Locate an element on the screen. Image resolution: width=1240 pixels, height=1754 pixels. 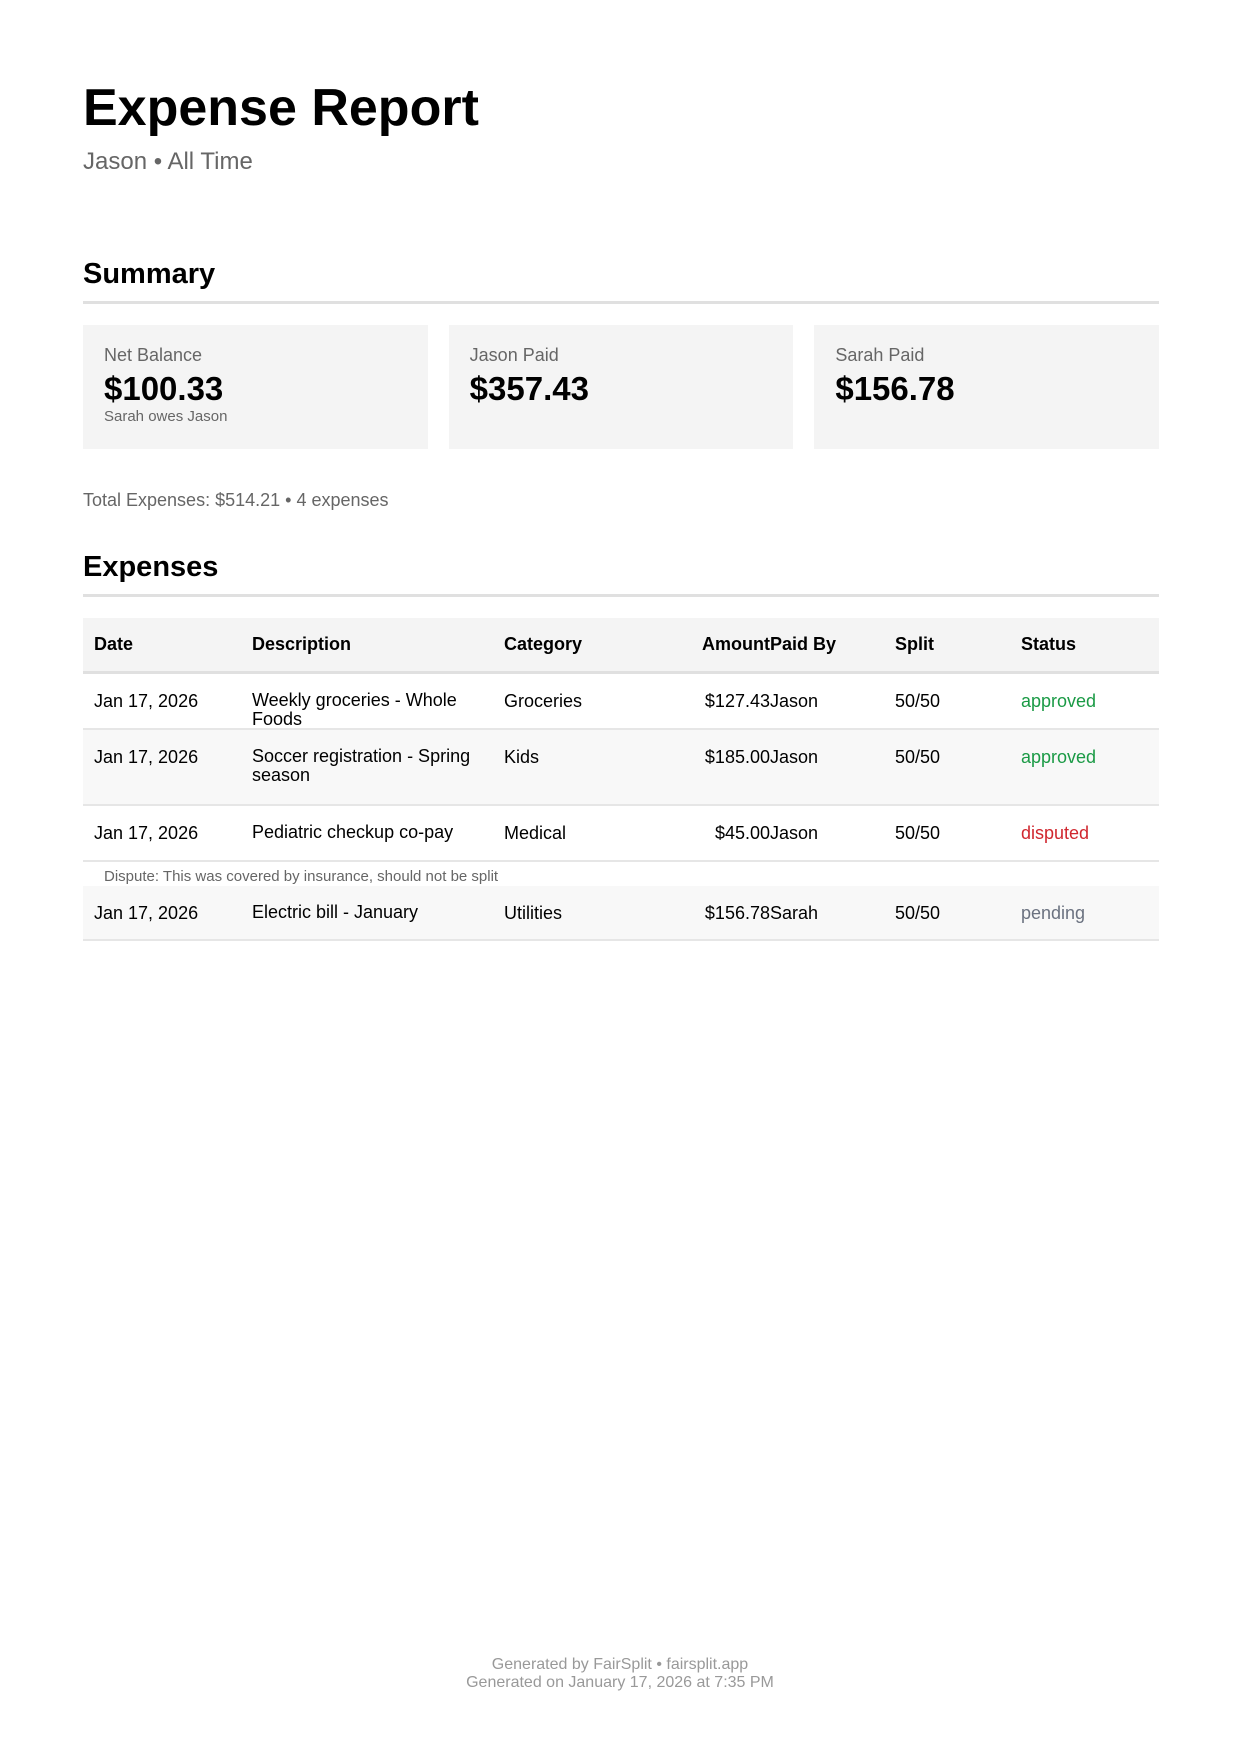
column-header-split: Split is located at coordinates (914, 644).